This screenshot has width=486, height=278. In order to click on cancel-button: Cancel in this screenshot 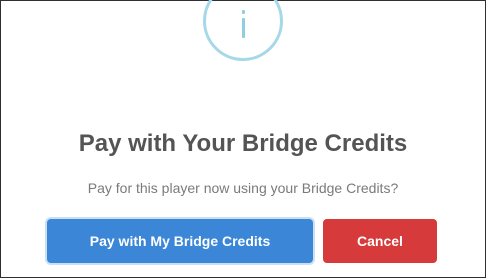, I will do `click(380, 241)`.